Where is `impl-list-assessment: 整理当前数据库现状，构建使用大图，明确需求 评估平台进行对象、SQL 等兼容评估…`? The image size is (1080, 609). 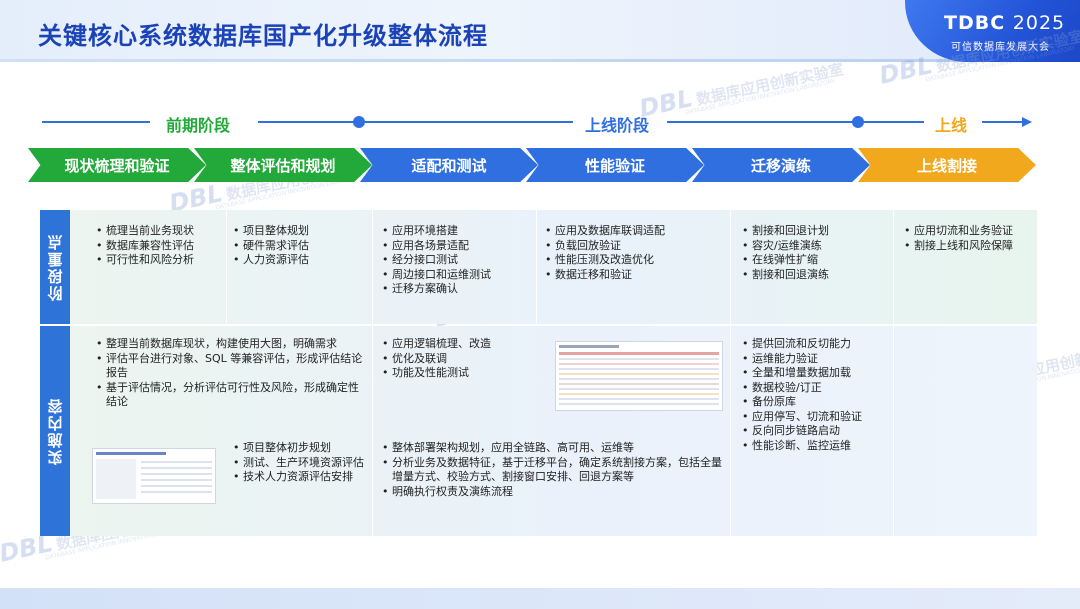 impl-list-assessment: 整理当前数据库现状，构建使用大图，明确需求 评估平台进行对象、SQL 等兼容评估… is located at coordinates (232, 373).